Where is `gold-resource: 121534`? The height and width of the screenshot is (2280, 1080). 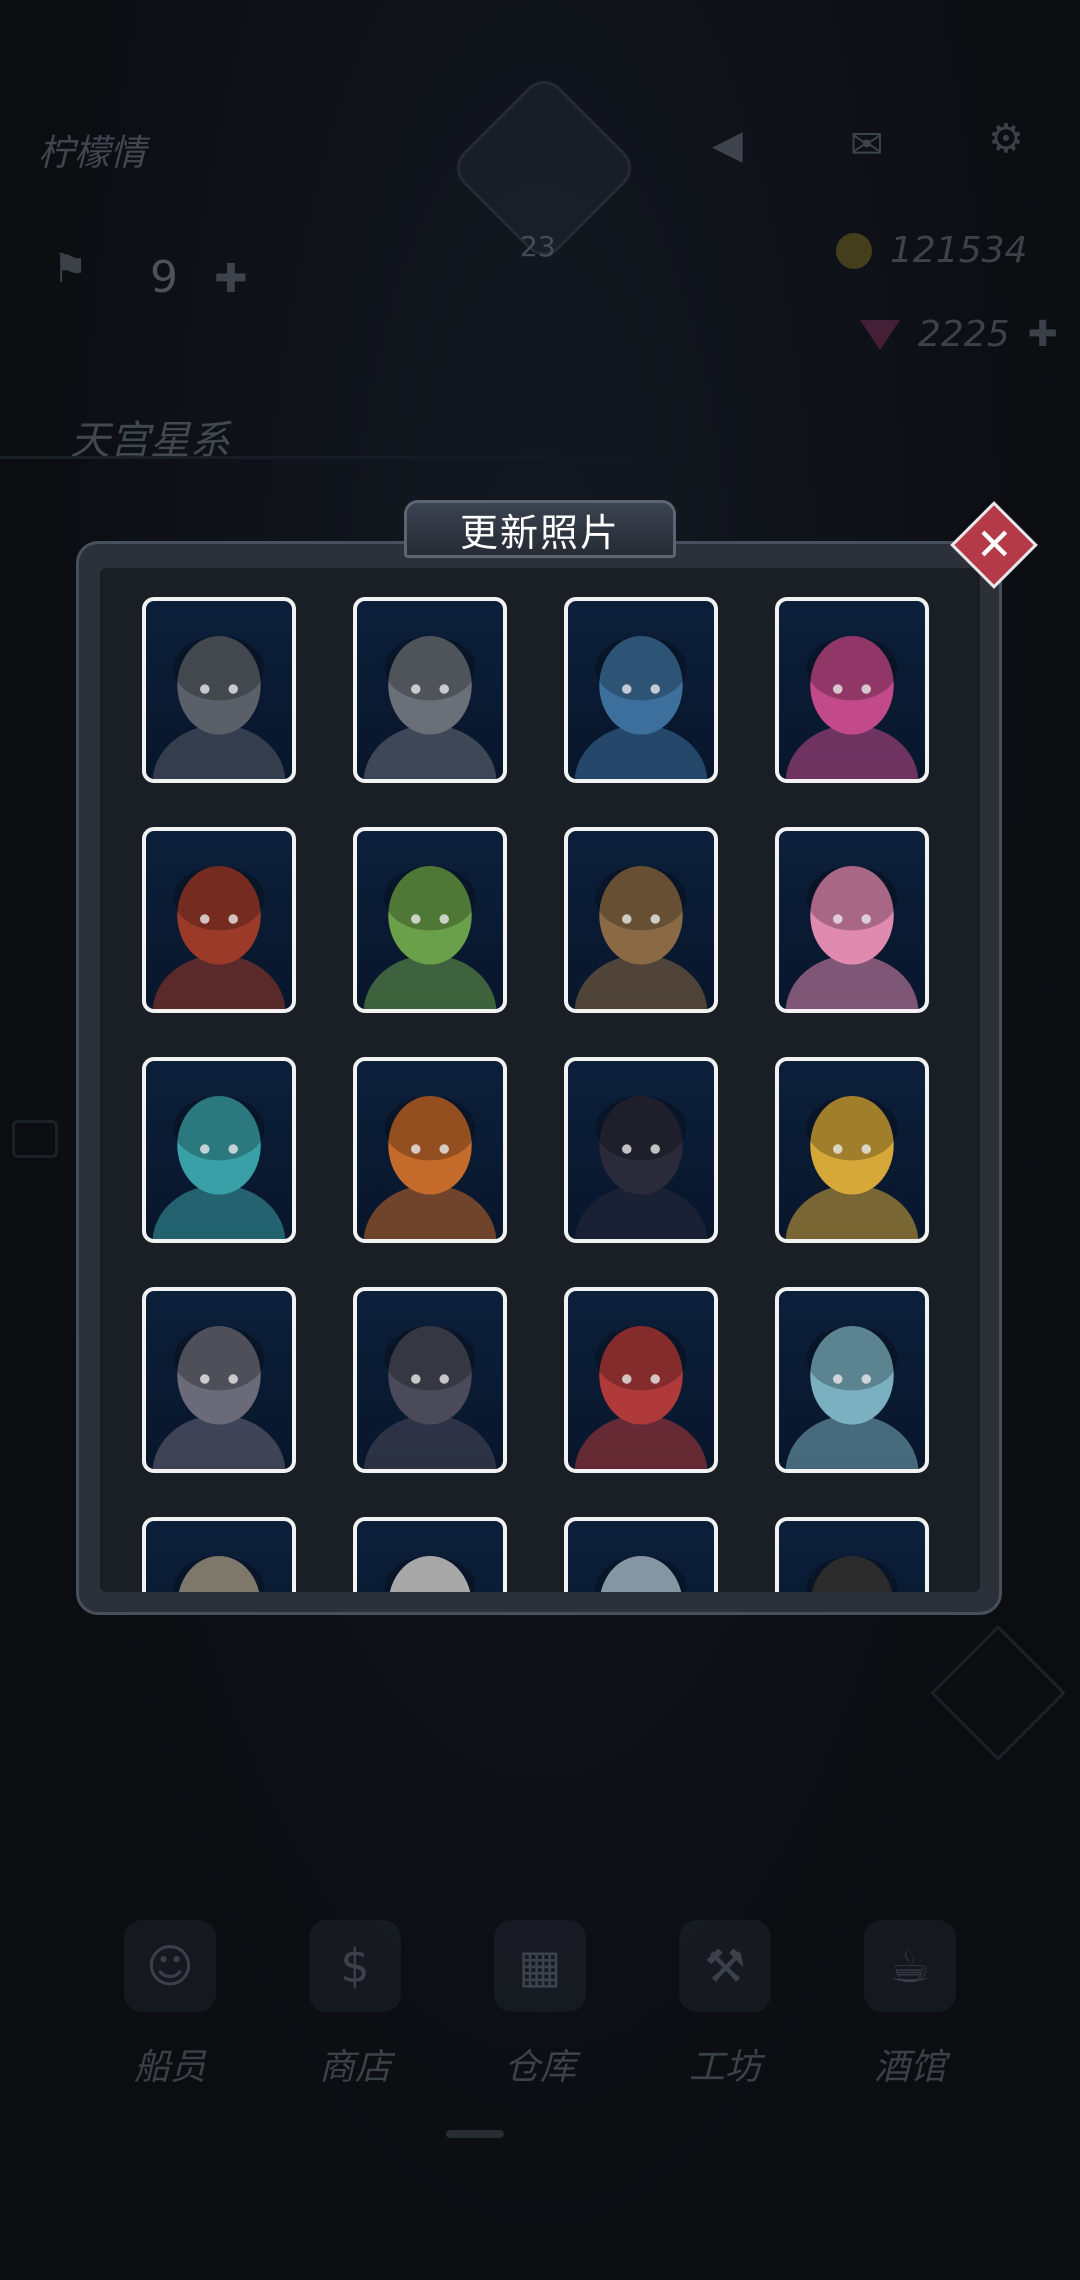 gold-resource: 121534 is located at coordinates (931, 250).